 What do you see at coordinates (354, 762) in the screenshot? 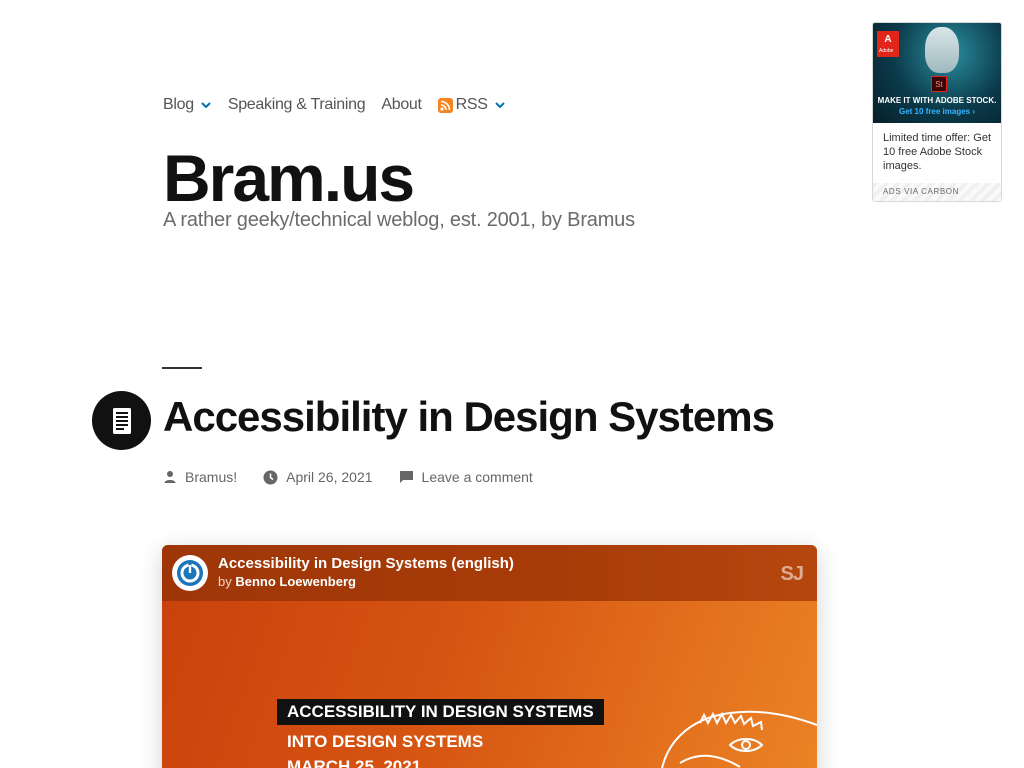
I see `slide-date: MARCH 25, 2021` at bounding box center [354, 762].